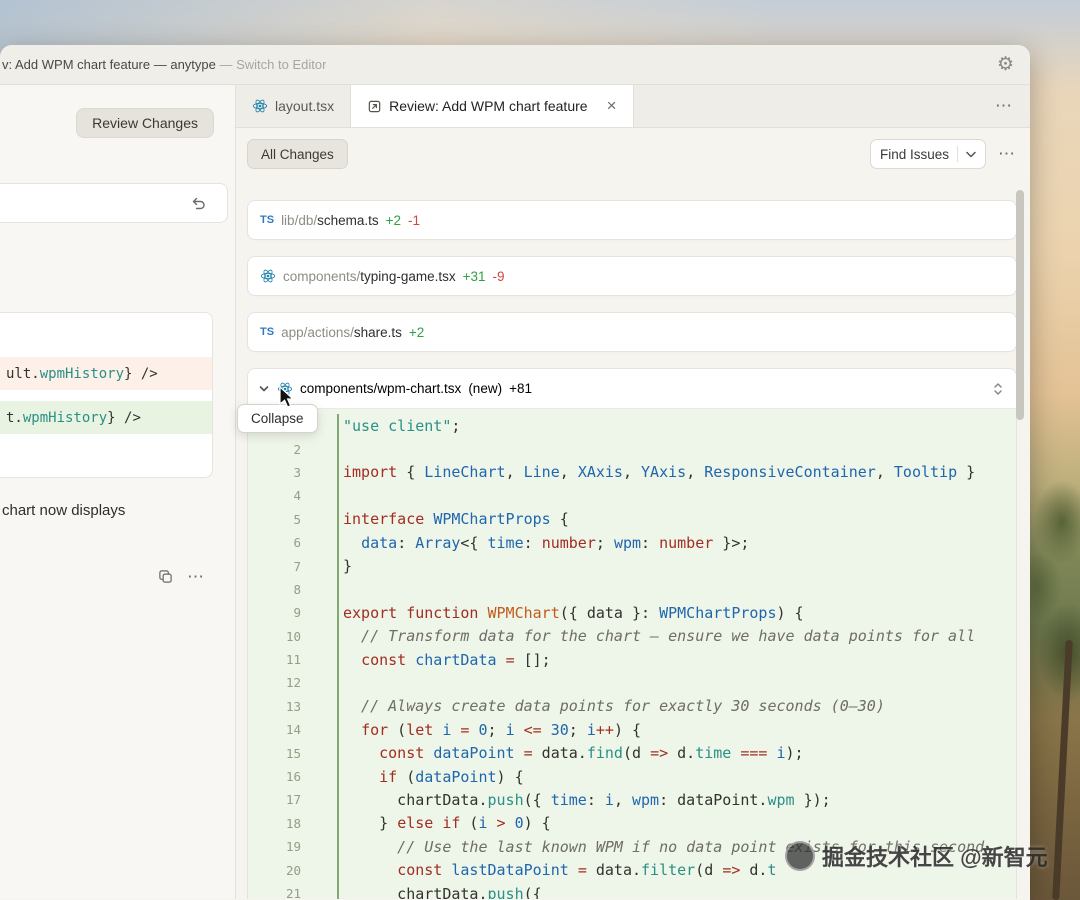 Image resolution: width=1080 pixels, height=900 pixels. I want to click on line-number: 12, so click(293, 683).